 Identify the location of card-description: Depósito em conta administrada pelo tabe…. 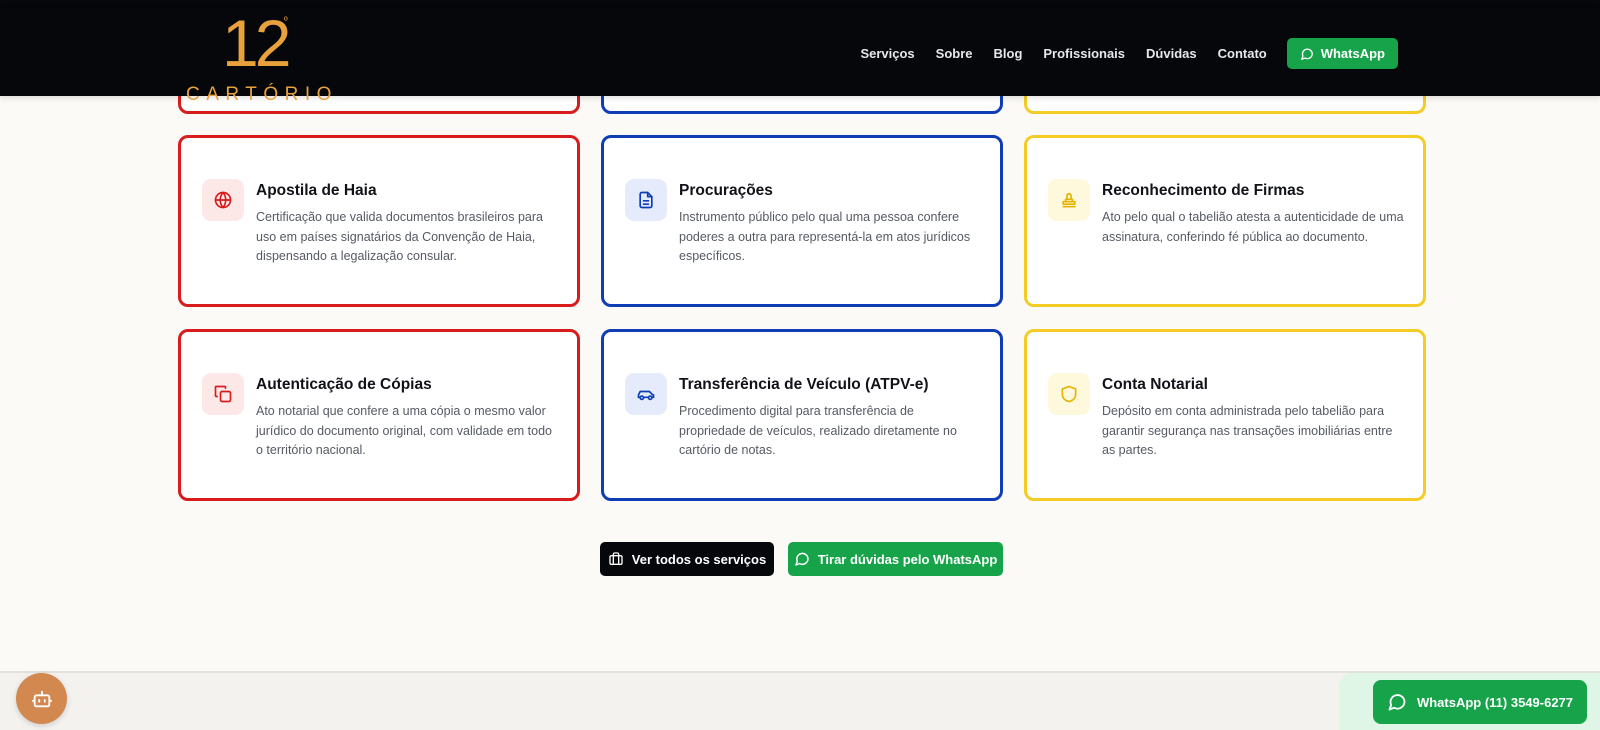
(1247, 430).